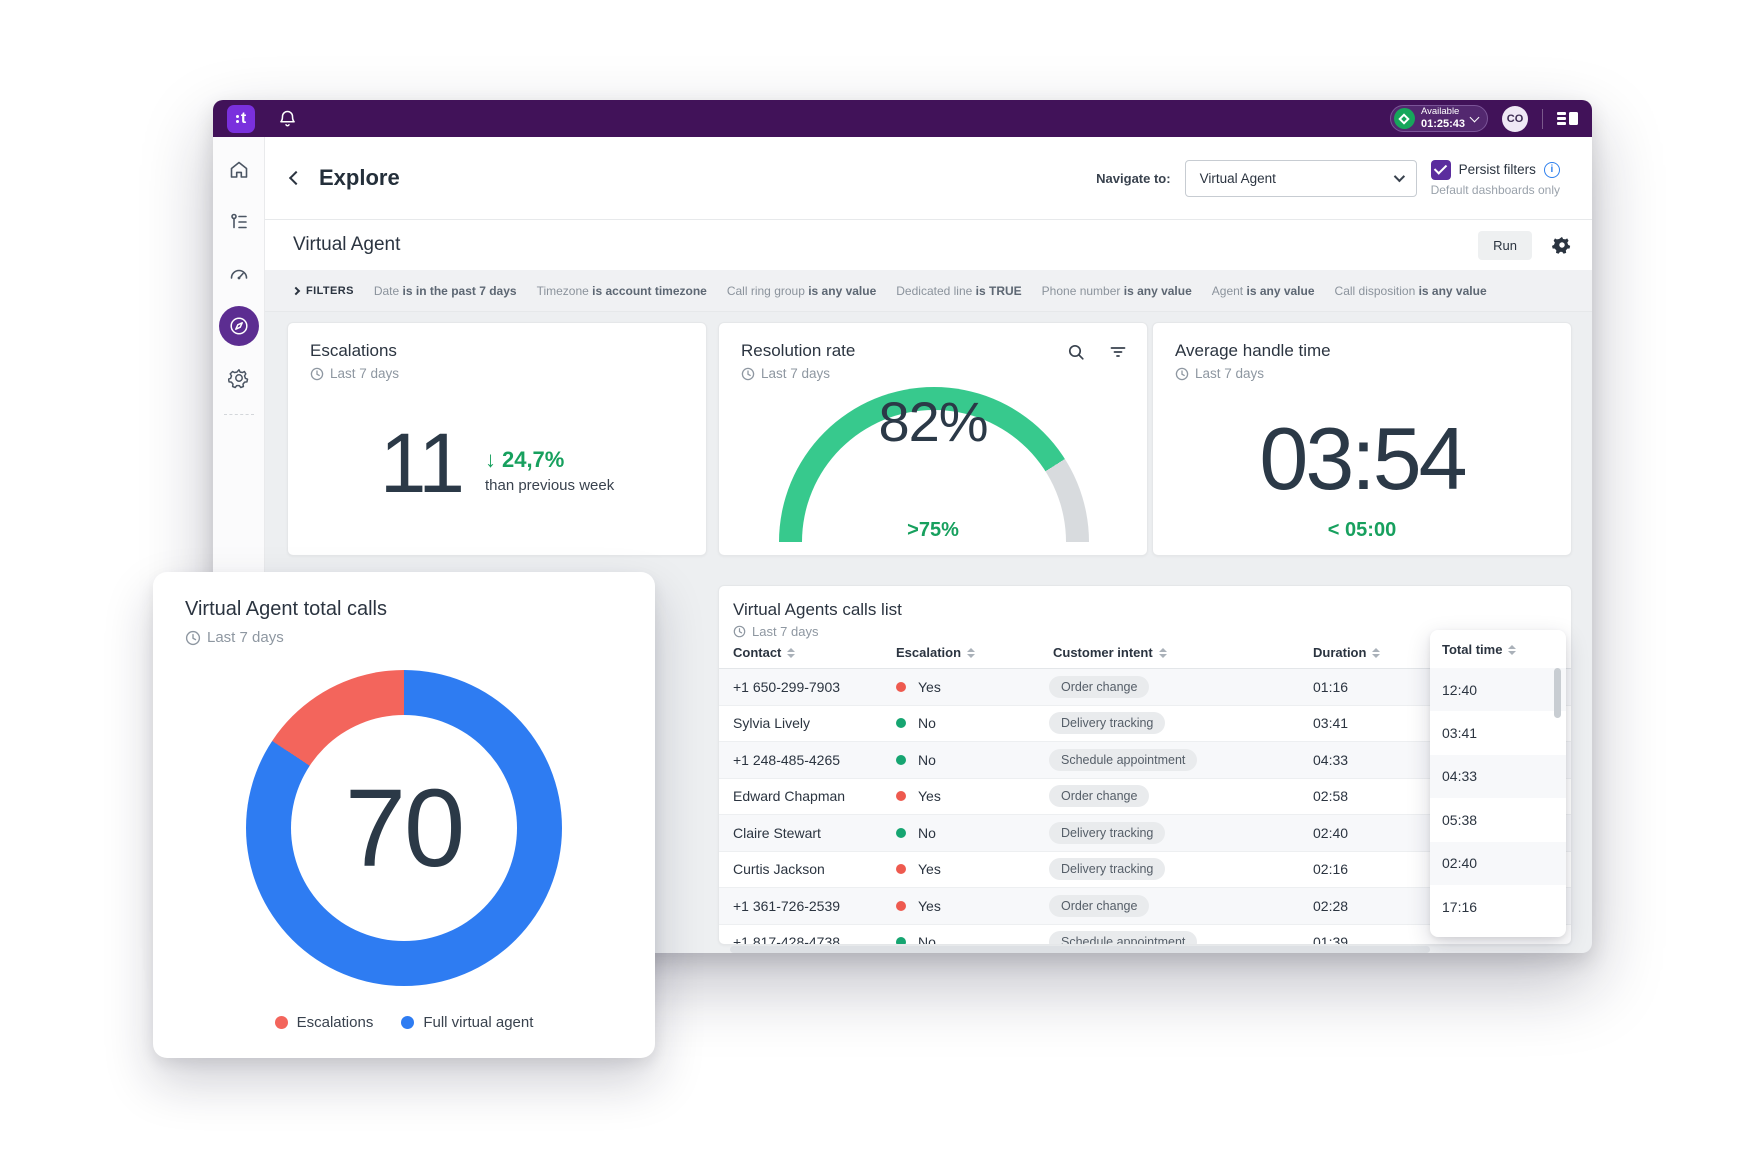  Describe the element at coordinates (281, 1022) in the screenshot. I see `legend-dot-red` at that location.